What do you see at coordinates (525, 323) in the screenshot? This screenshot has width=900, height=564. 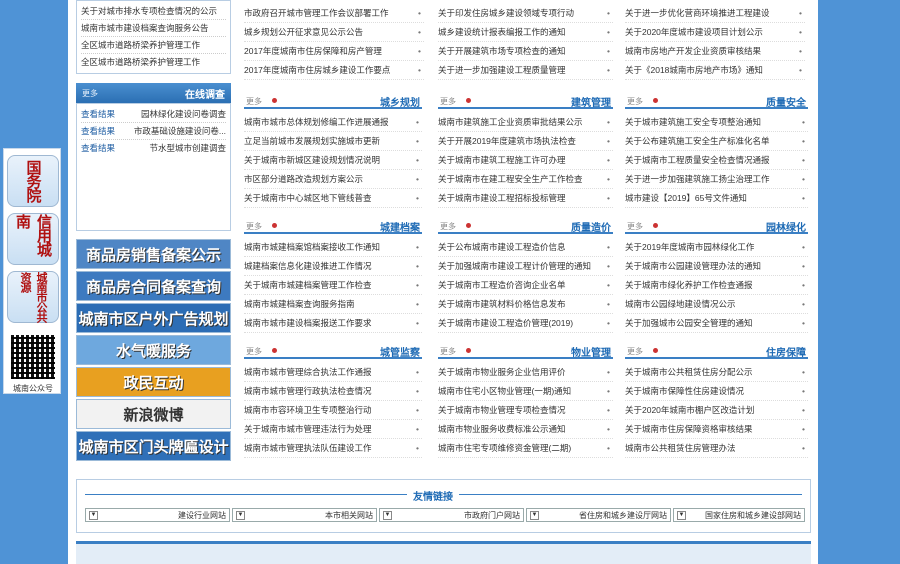 I see `list-item: 关于城南市建设工程造价管理(2019)` at bounding box center [525, 323].